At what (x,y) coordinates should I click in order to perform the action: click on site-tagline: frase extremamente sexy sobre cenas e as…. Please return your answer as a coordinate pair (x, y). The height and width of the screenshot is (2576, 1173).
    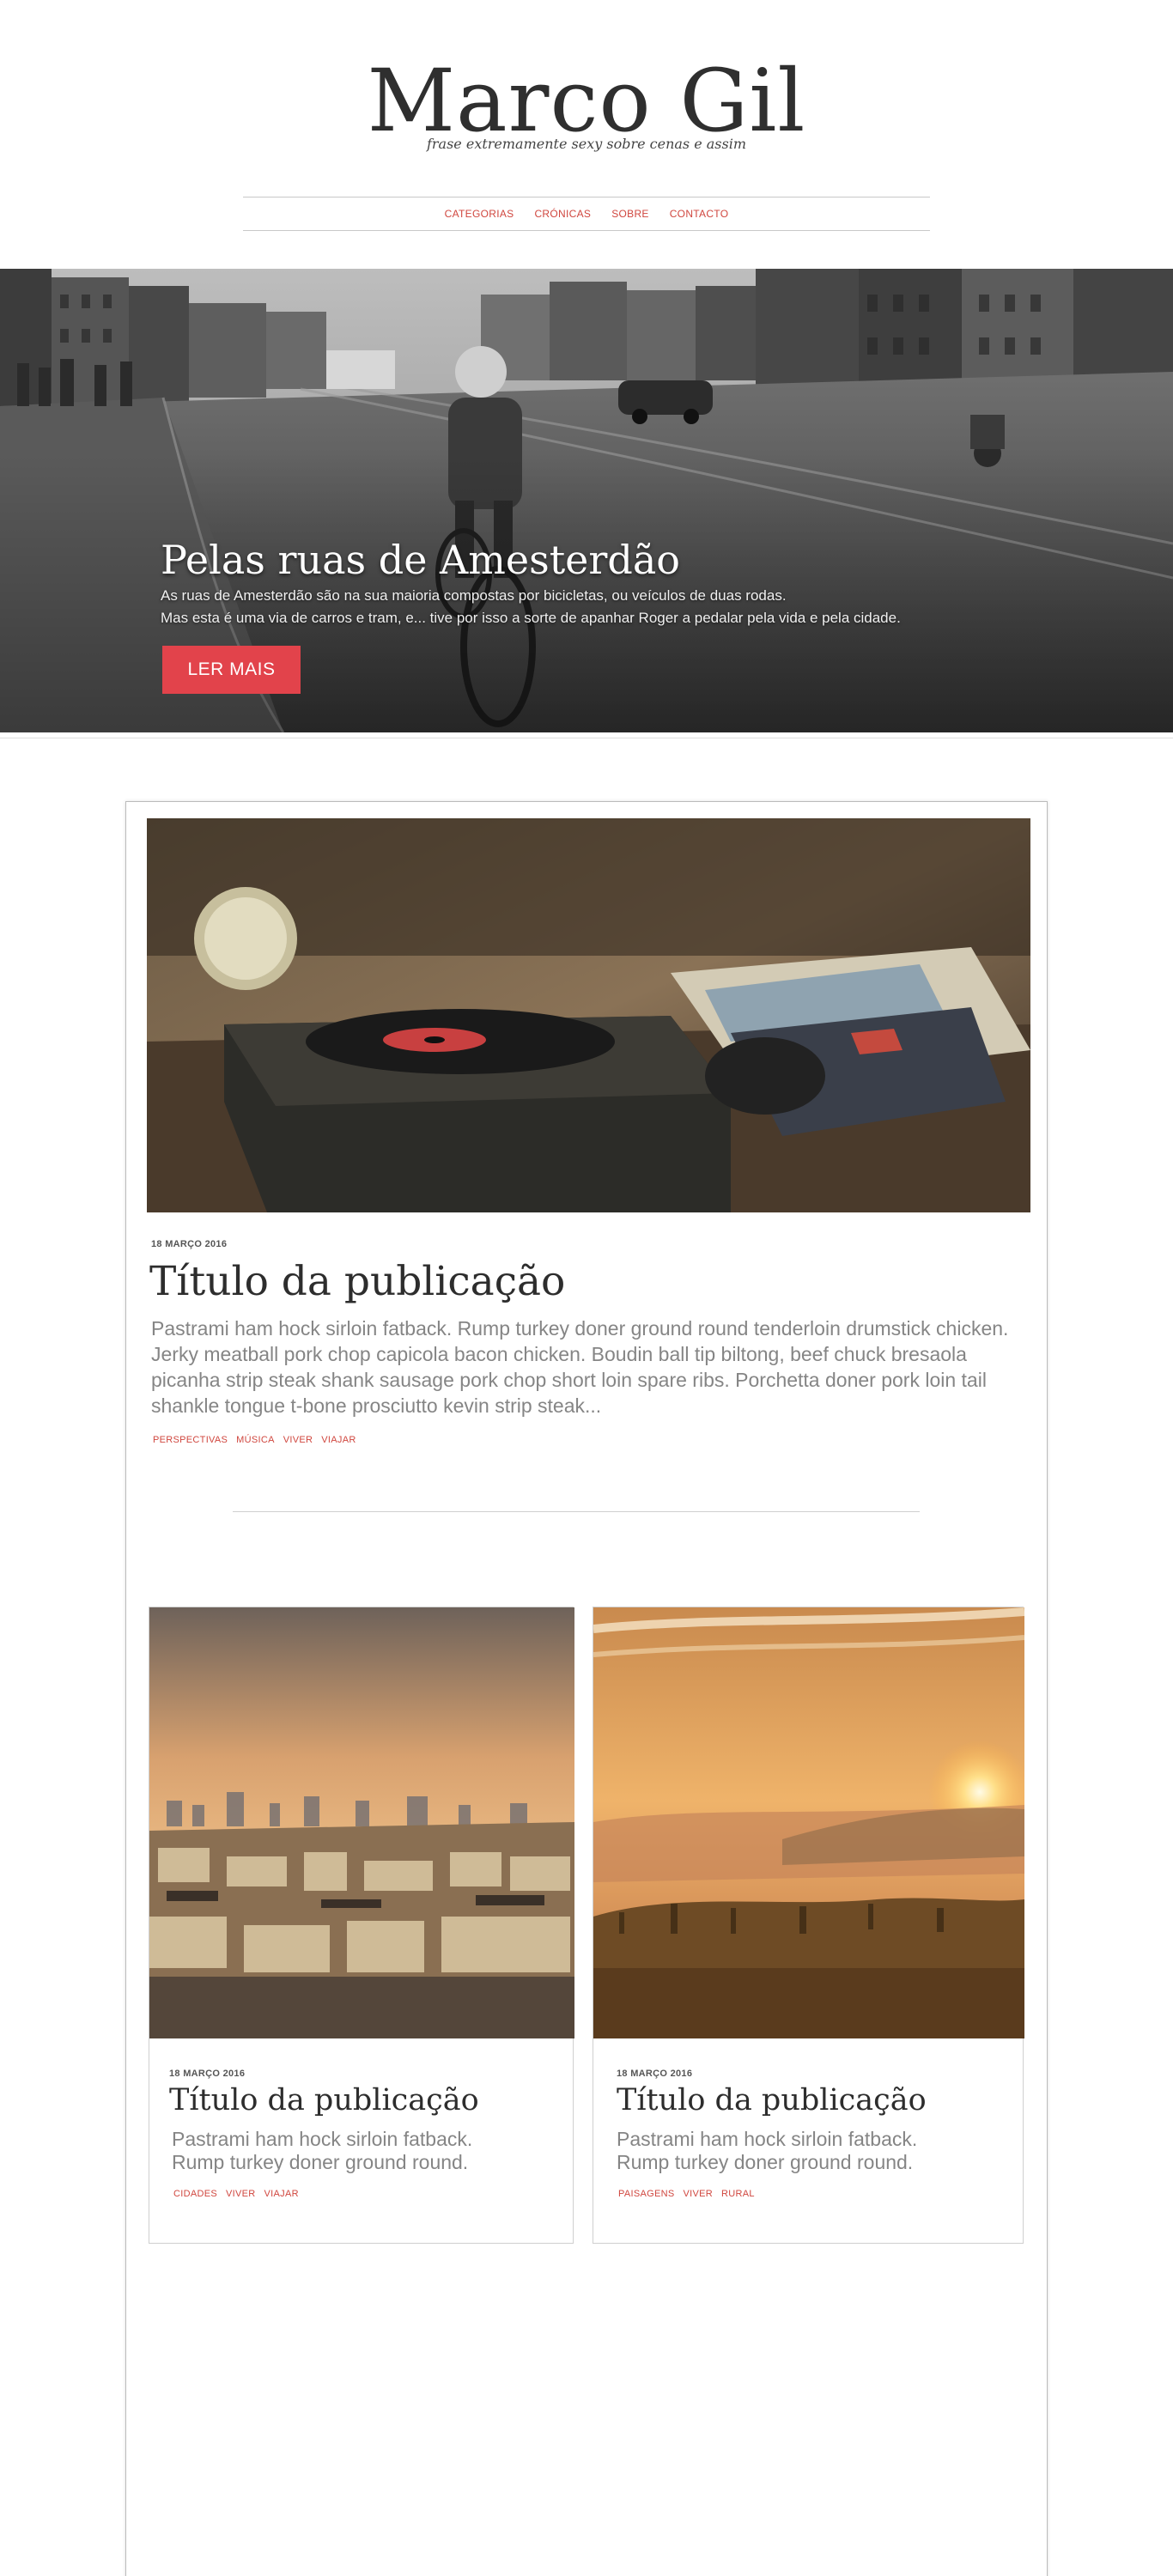
    Looking at the image, I should click on (586, 144).